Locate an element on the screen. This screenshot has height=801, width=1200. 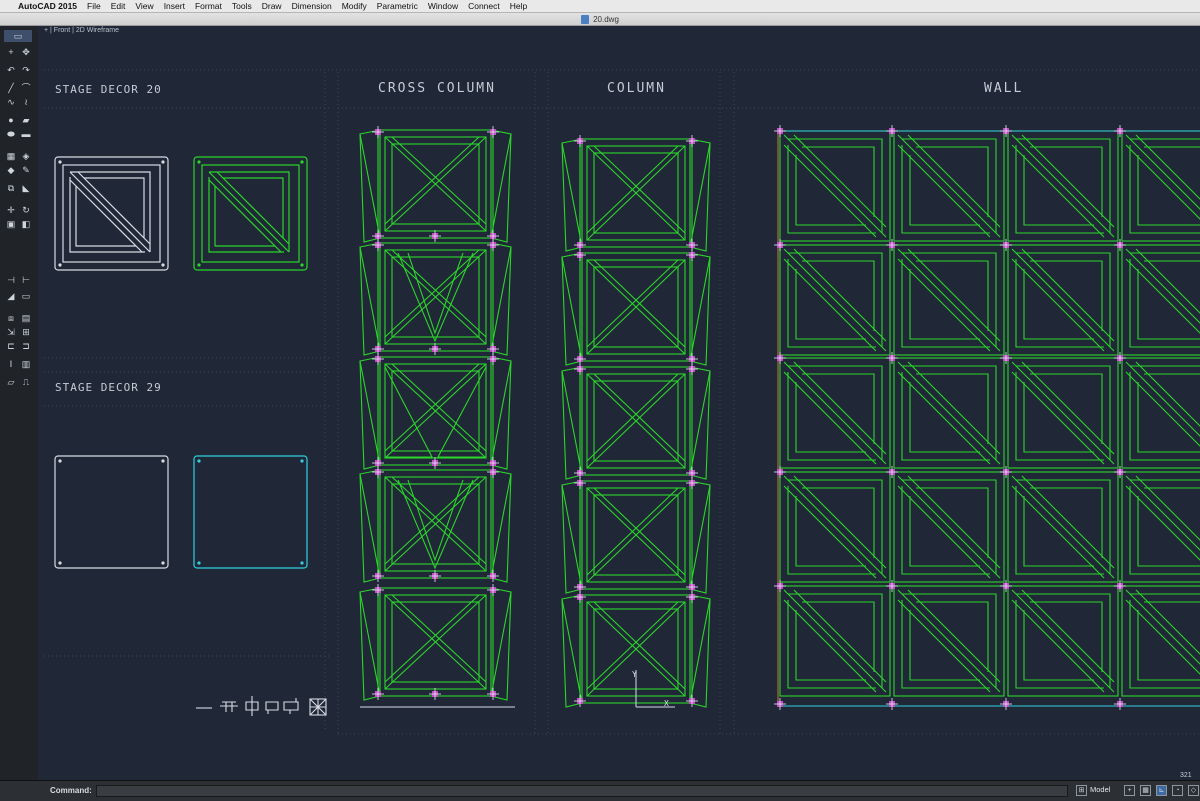
viewport-controls: + | Front | 2D Wireframe is located at coordinates (81, 30).